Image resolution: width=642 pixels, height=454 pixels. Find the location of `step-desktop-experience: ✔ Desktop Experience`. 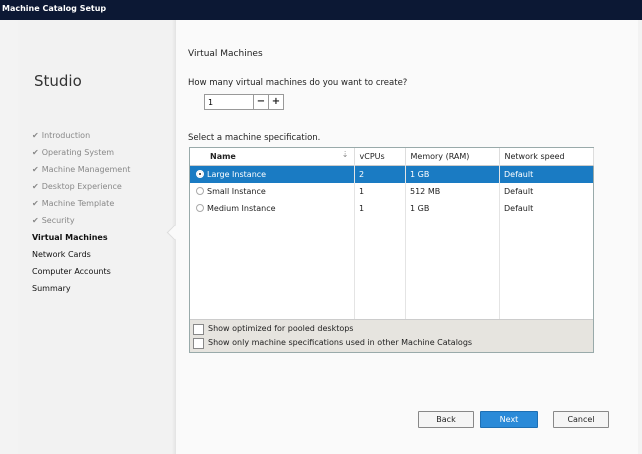

step-desktop-experience: ✔ Desktop Experience is located at coordinates (81, 186).